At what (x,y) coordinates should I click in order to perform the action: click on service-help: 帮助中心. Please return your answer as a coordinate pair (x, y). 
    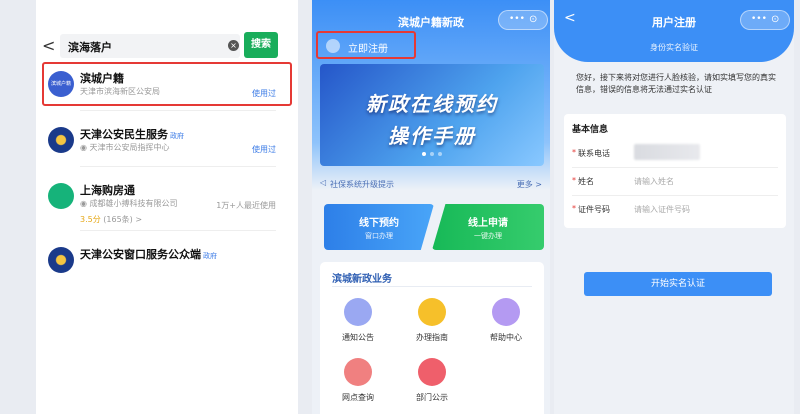
    Looking at the image, I should click on (506, 326).